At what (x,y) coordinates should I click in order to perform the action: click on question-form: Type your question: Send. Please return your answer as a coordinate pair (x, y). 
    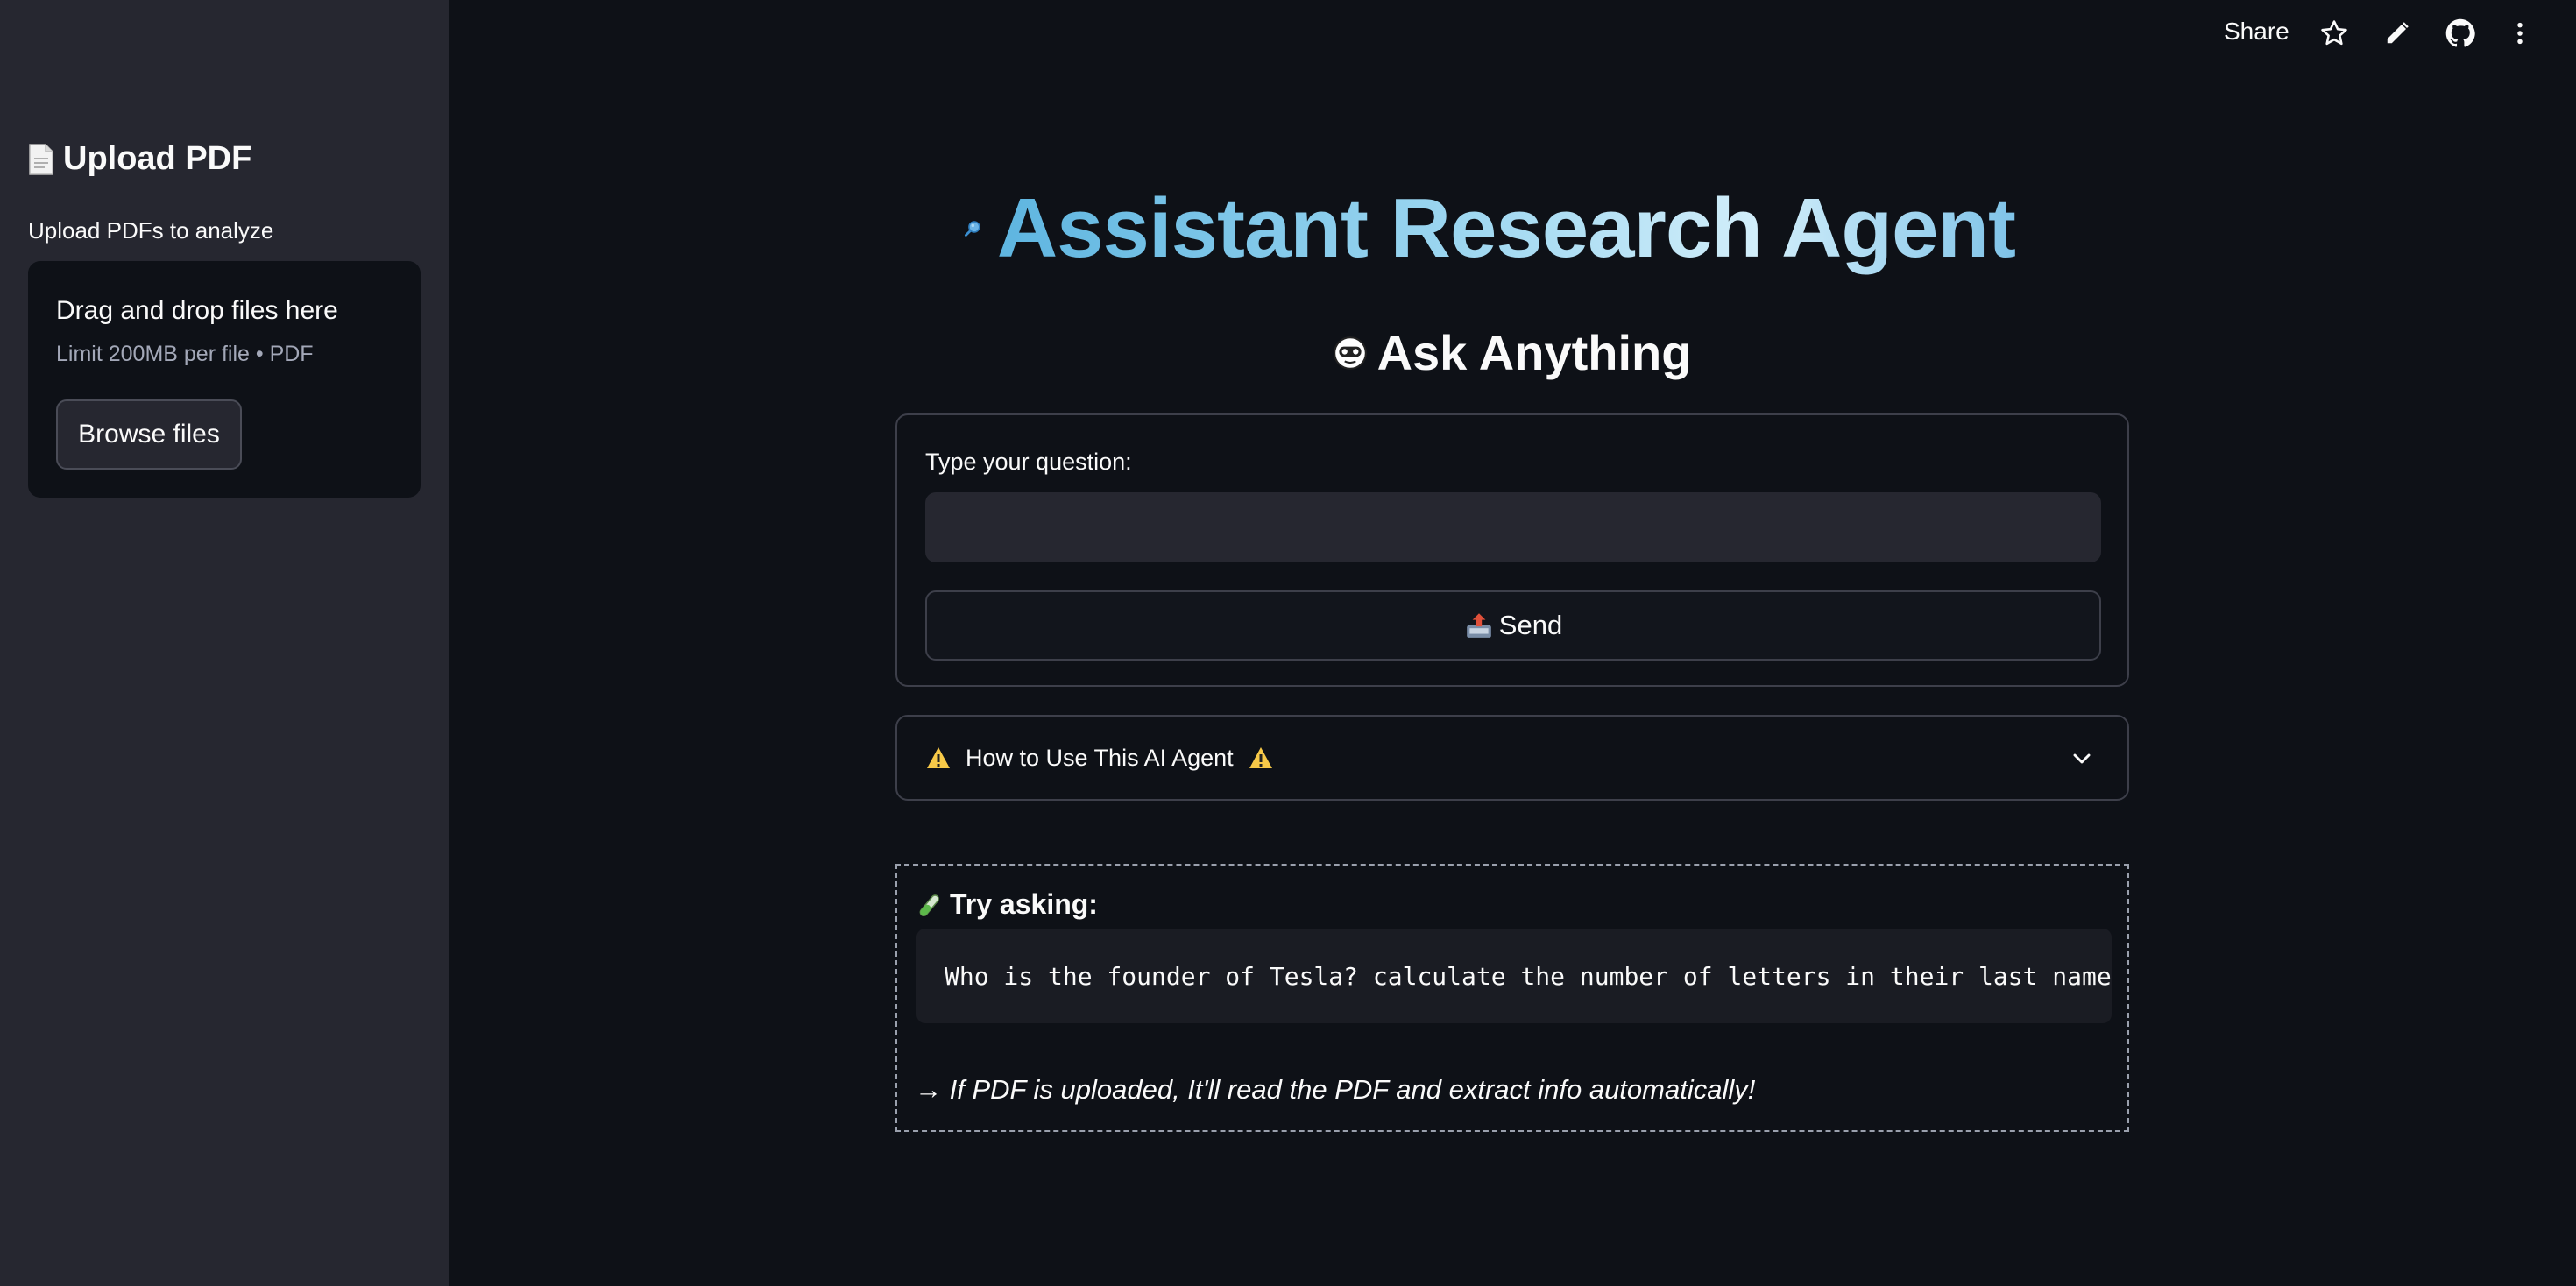
    Looking at the image, I should click on (1512, 550).